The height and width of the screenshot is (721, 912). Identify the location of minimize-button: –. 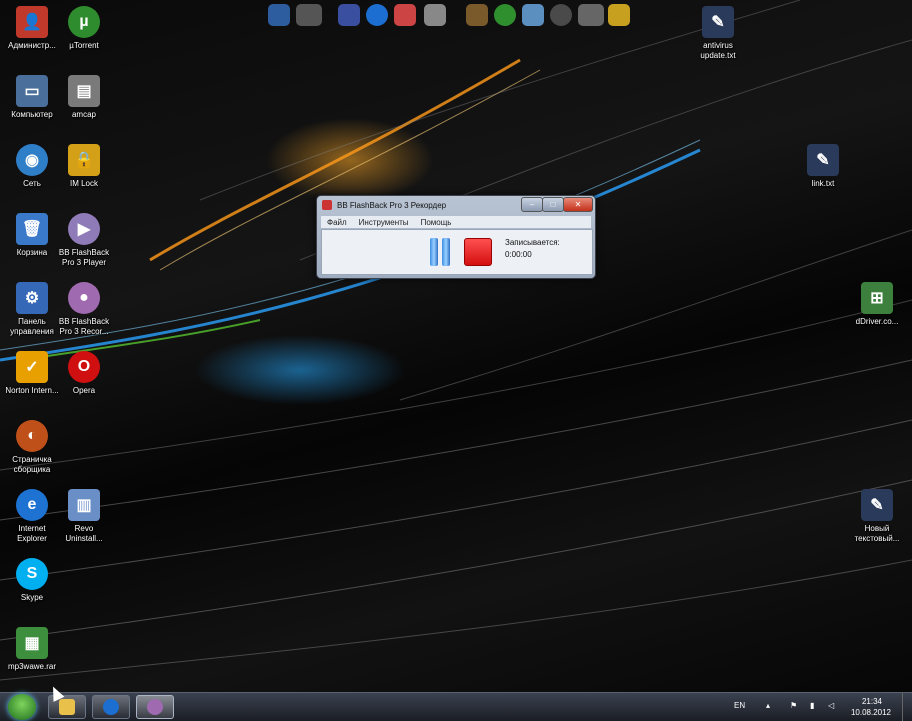
(532, 204).